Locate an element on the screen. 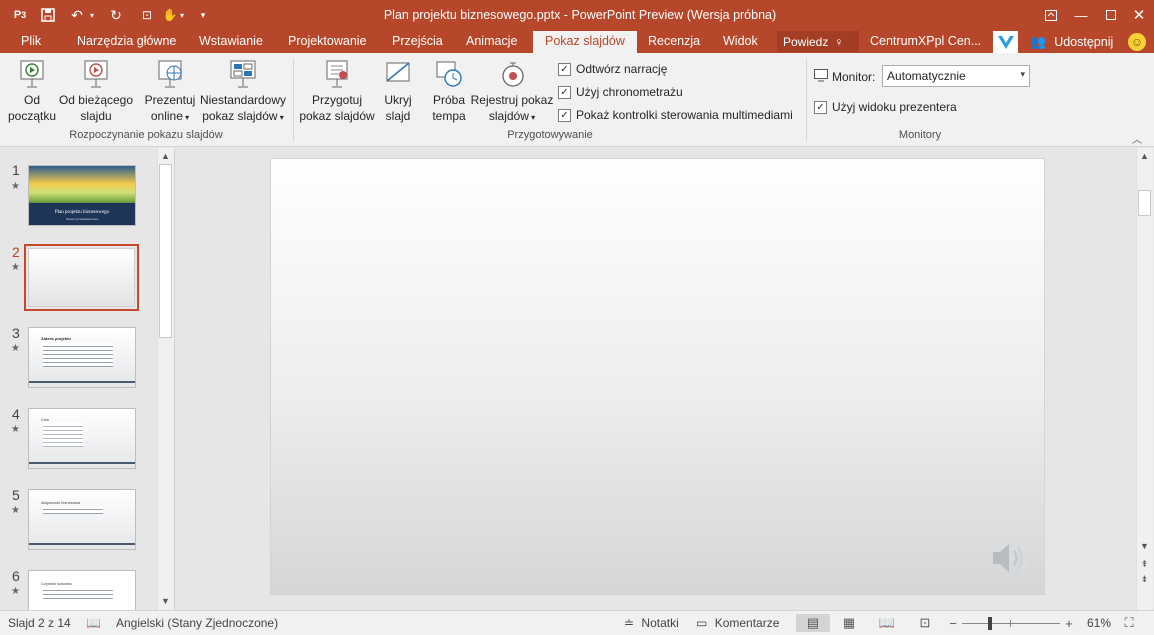 Image resolution: width=1154 pixels, height=635 pixels. thumbnail-4-title: Cele is located at coordinates (45, 419).